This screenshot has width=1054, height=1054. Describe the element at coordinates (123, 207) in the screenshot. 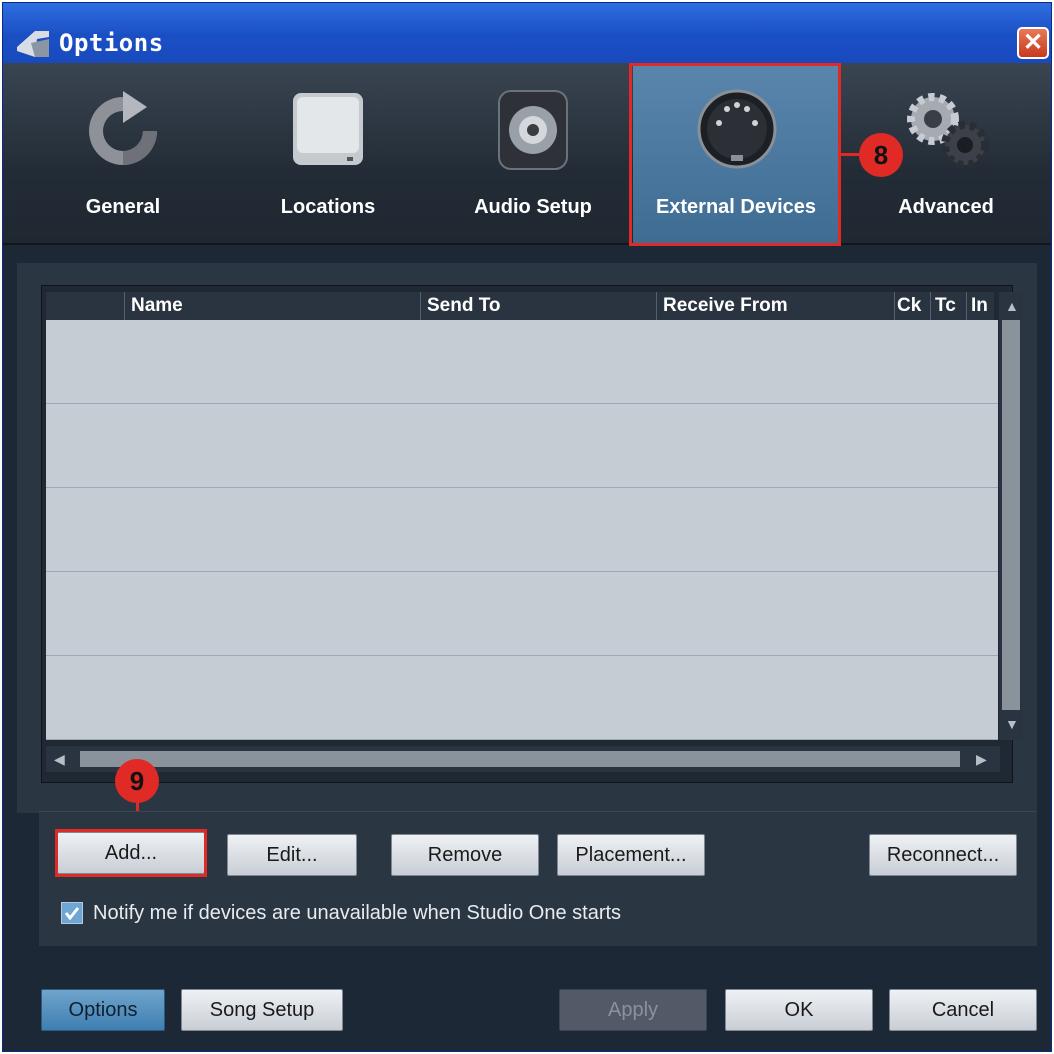

I see `tab-label: General` at that location.